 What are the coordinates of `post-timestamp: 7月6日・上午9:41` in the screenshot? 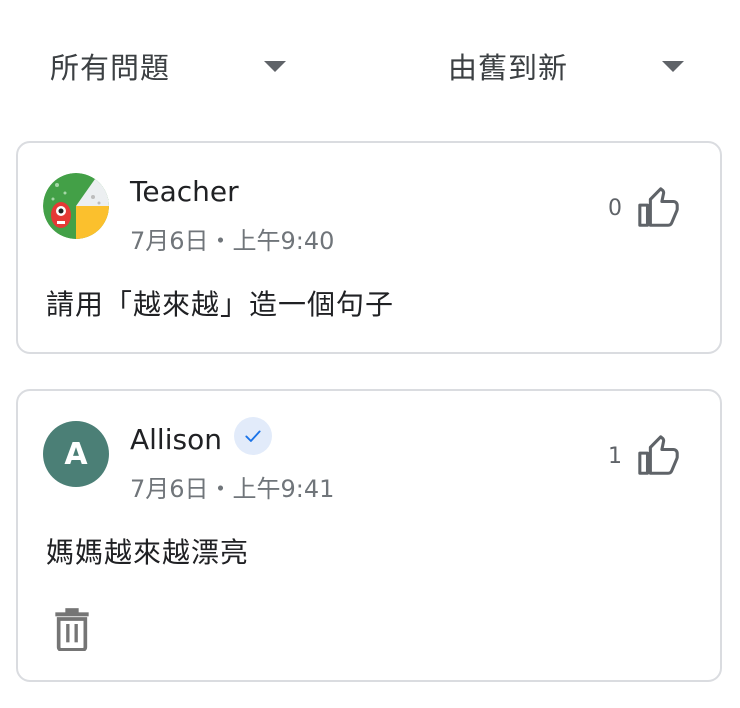 It's located at (232, 489).